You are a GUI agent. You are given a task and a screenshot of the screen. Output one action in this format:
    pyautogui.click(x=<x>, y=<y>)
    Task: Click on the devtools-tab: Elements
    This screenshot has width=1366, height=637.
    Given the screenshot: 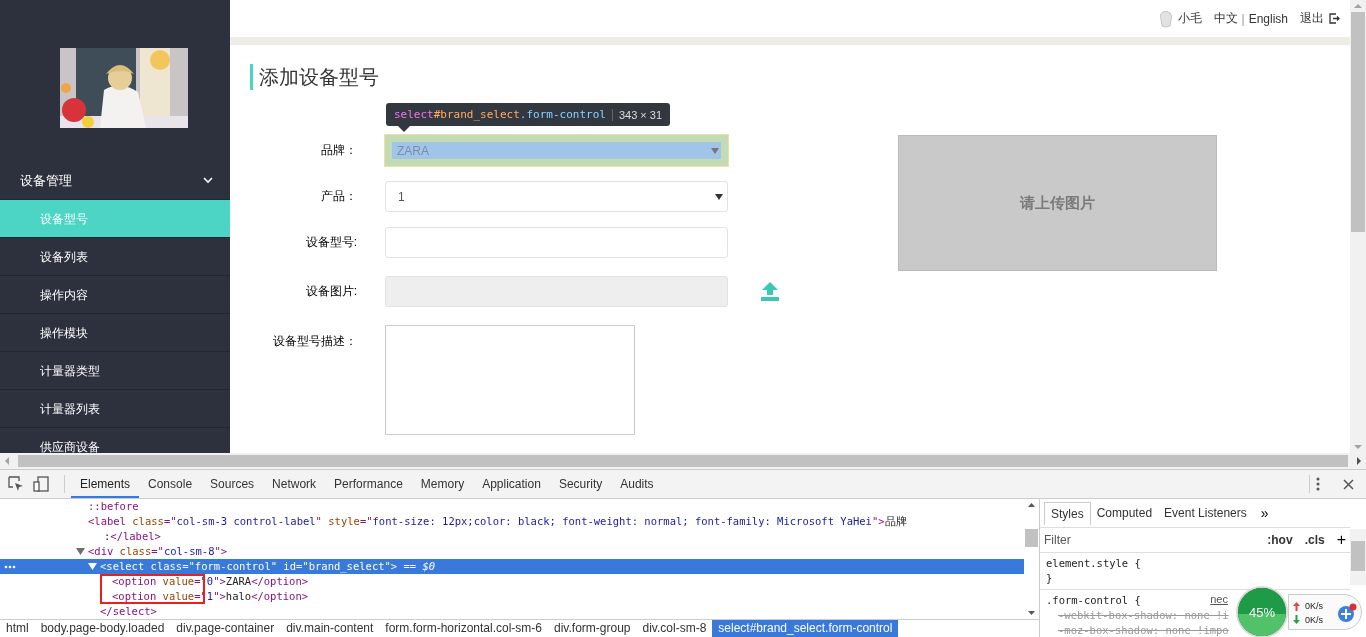 What is the action you would take?
    pyautogui.click(x=105, y=484)
    